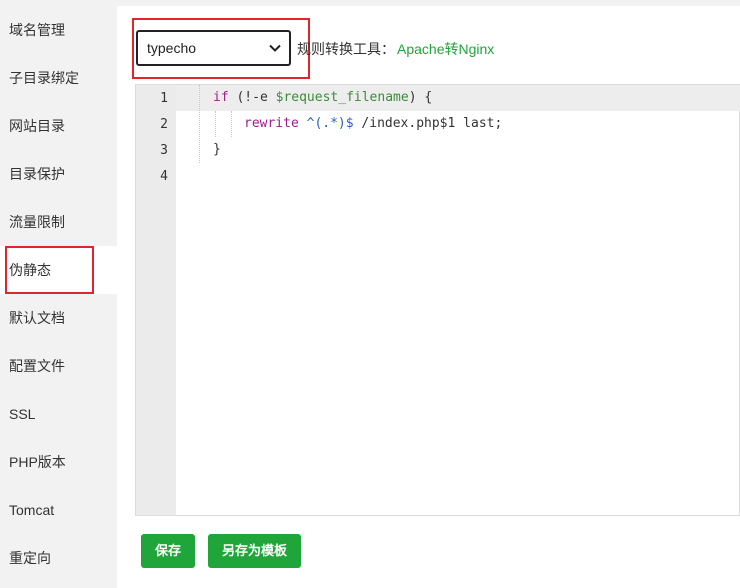 Image resolution: width=740 pixels, height=588 pixels. I want to click on regex-pattern: ^(.*)$, so click(330, 123).